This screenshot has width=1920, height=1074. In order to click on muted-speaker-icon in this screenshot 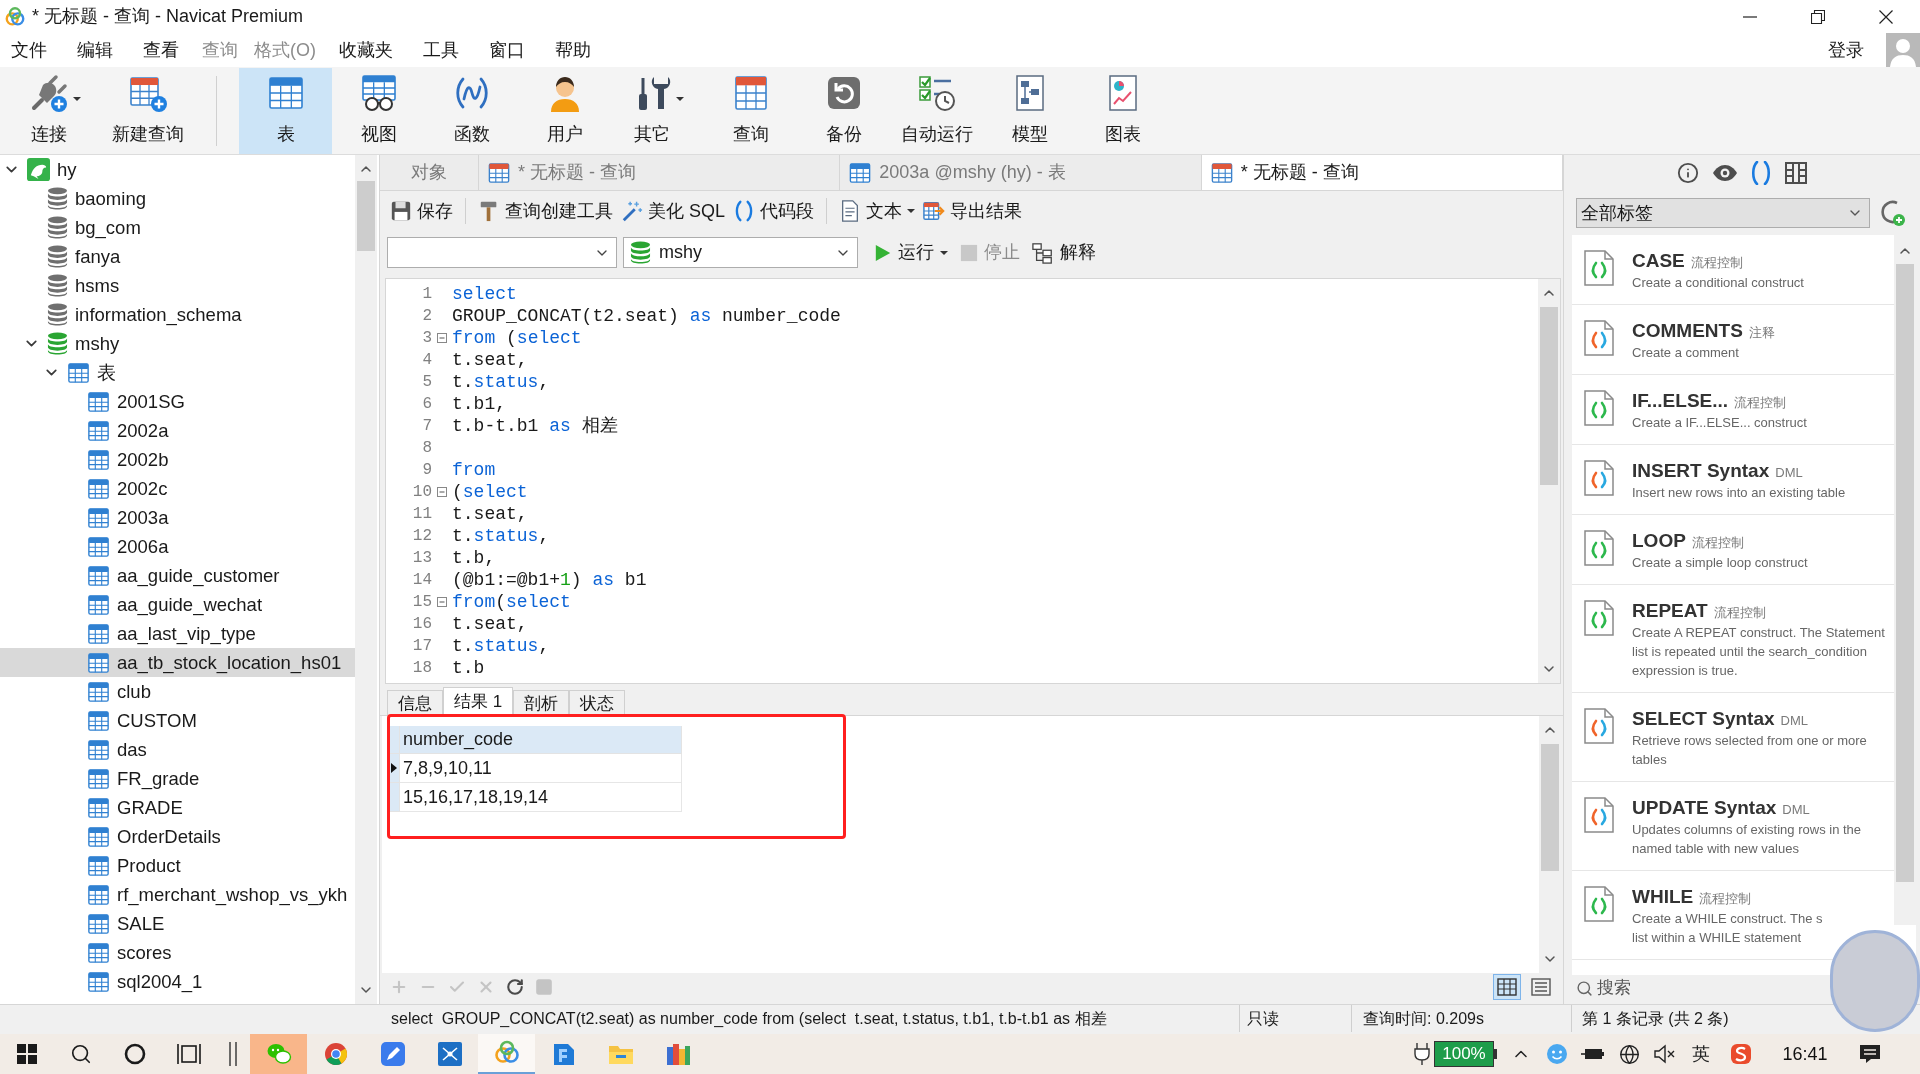, I will do `click(1665, 1054)`.